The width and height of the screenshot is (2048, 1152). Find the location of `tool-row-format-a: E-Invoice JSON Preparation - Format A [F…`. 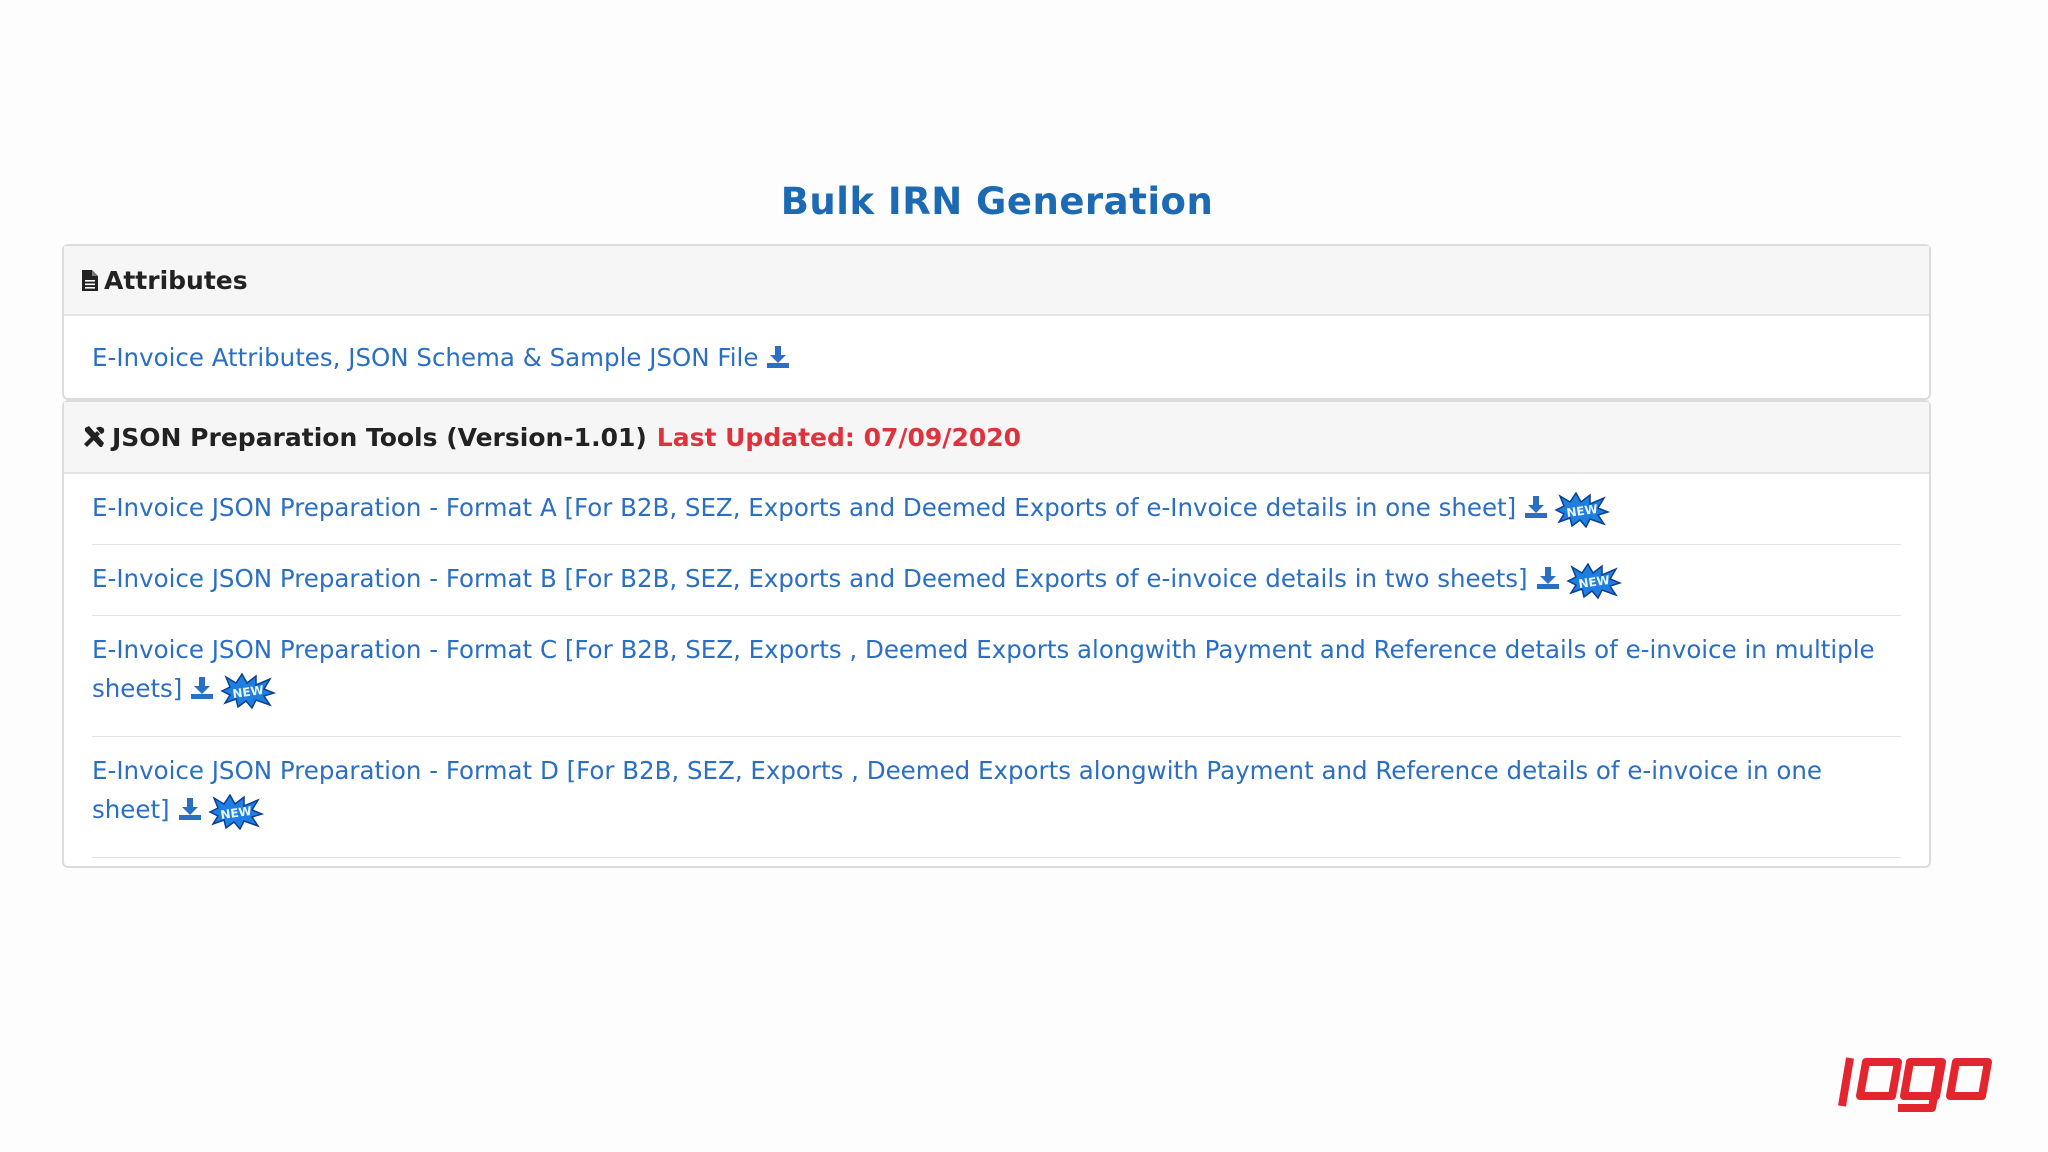

tool-row-format-a: E-Invoice JSON Preparation - Format A [F… is located at coordinates (996, 509).